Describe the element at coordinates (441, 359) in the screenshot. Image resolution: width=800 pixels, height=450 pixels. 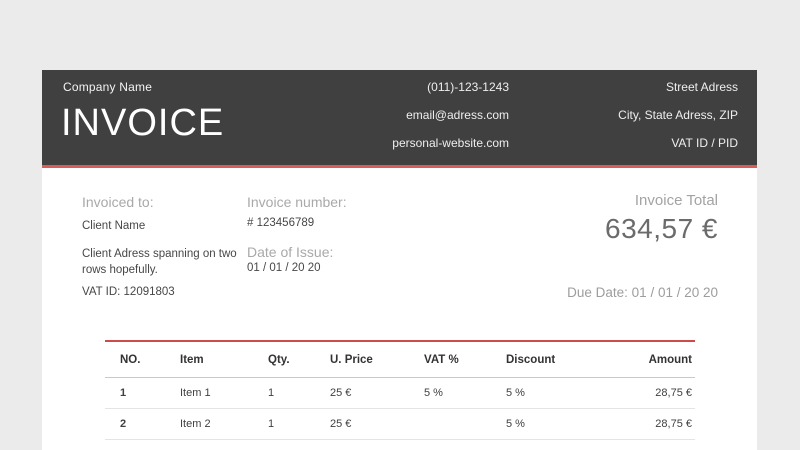
I see `col-header-vat: VAT %` at that location.